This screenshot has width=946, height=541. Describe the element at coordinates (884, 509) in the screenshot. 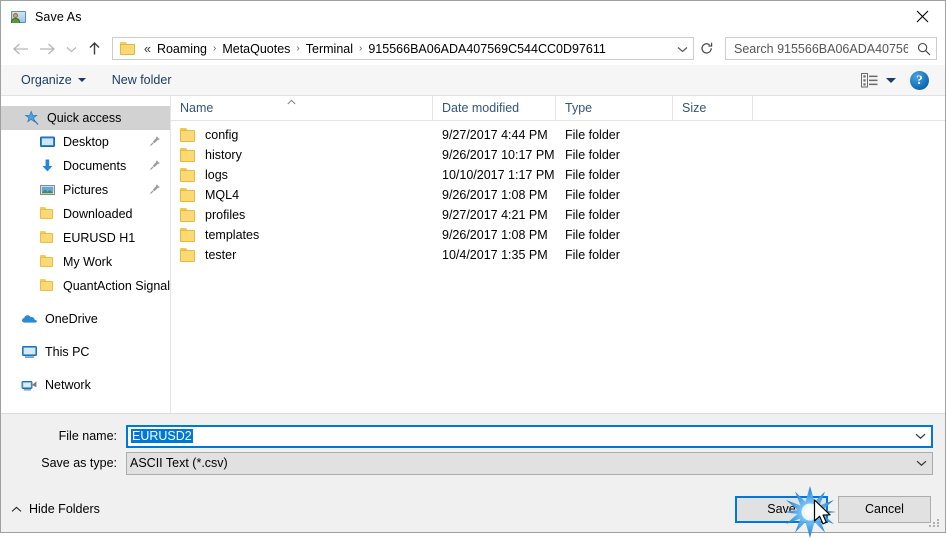

I see `cancel-button: Cancel` at that location.